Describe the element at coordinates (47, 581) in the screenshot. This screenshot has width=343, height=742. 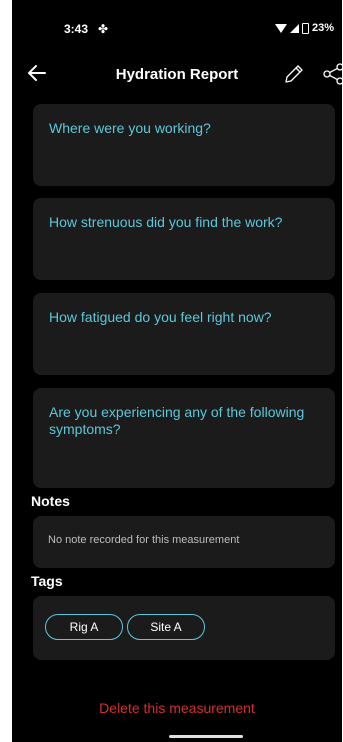
I see `tags-label: Tags` at that location.